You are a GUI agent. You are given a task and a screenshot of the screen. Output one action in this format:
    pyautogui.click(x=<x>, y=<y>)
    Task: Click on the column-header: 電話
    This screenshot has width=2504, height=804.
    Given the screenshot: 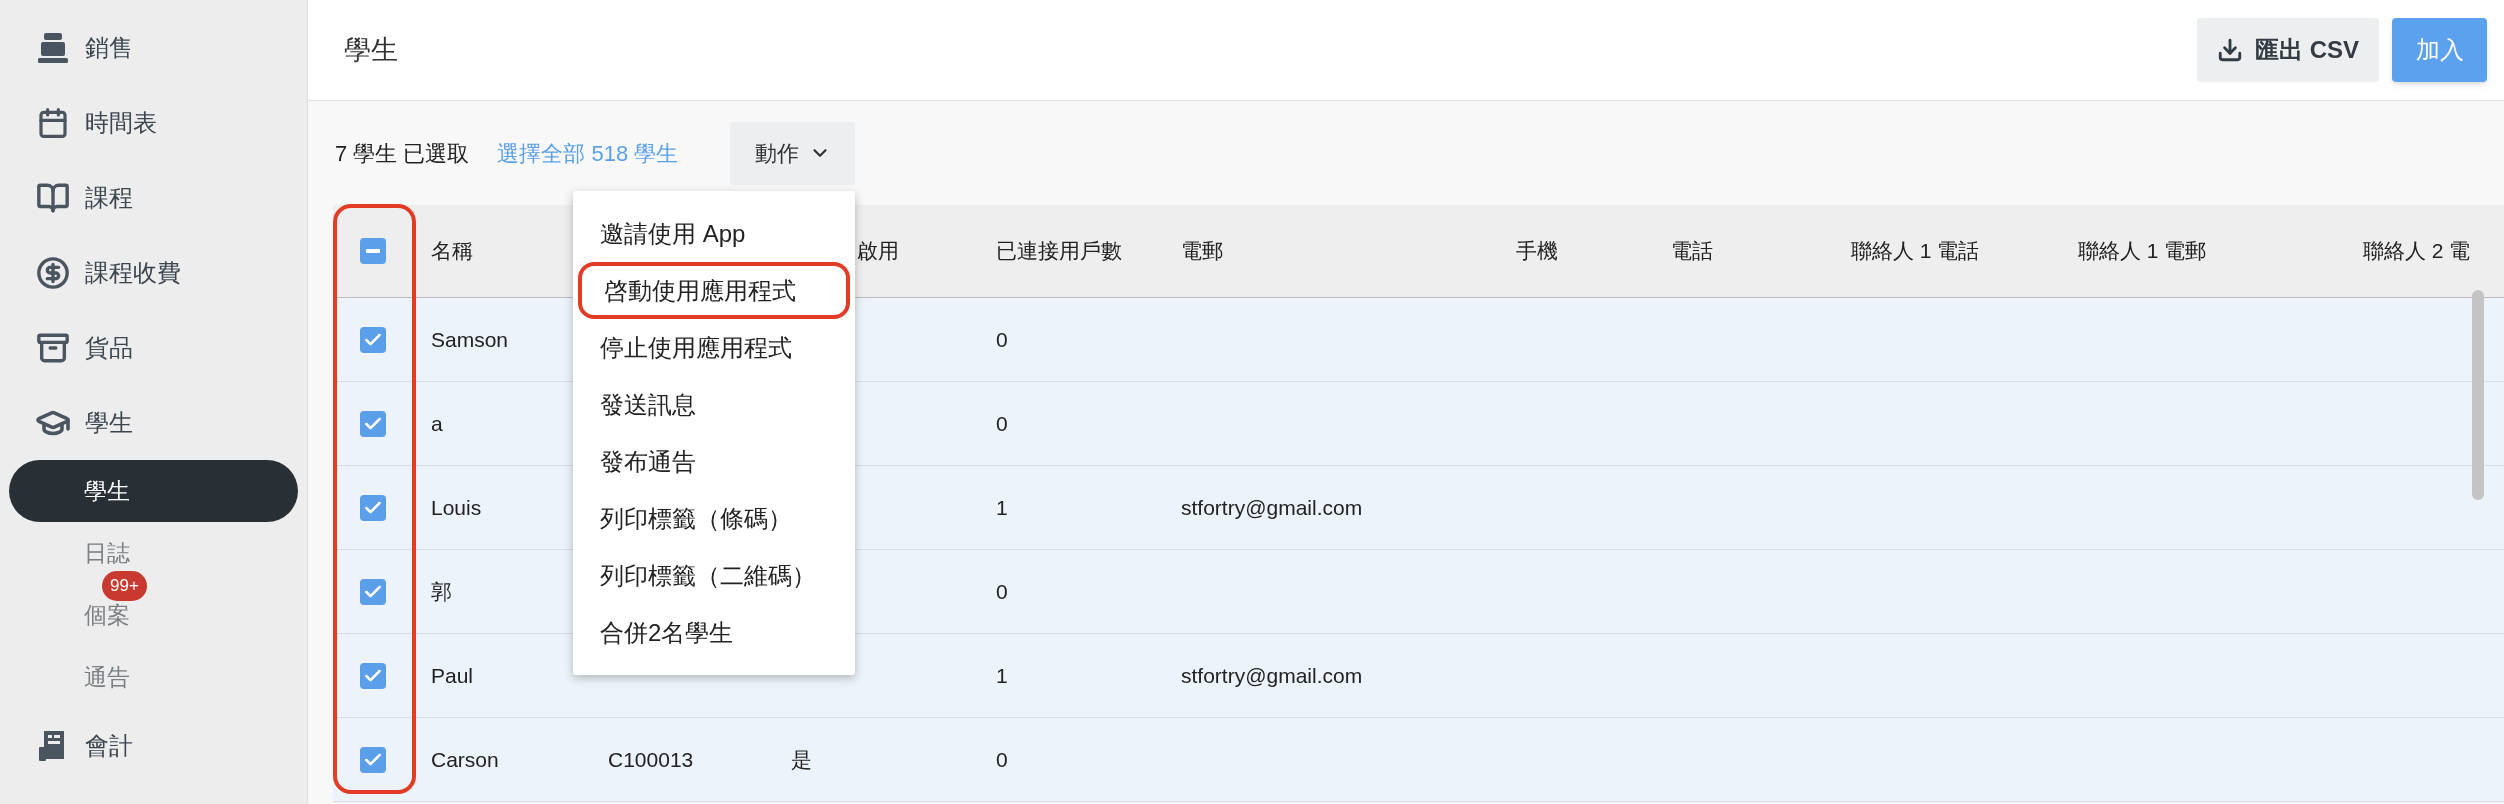 What is the action you would take?
    pyautogui.click(x=1692, y=251)
    